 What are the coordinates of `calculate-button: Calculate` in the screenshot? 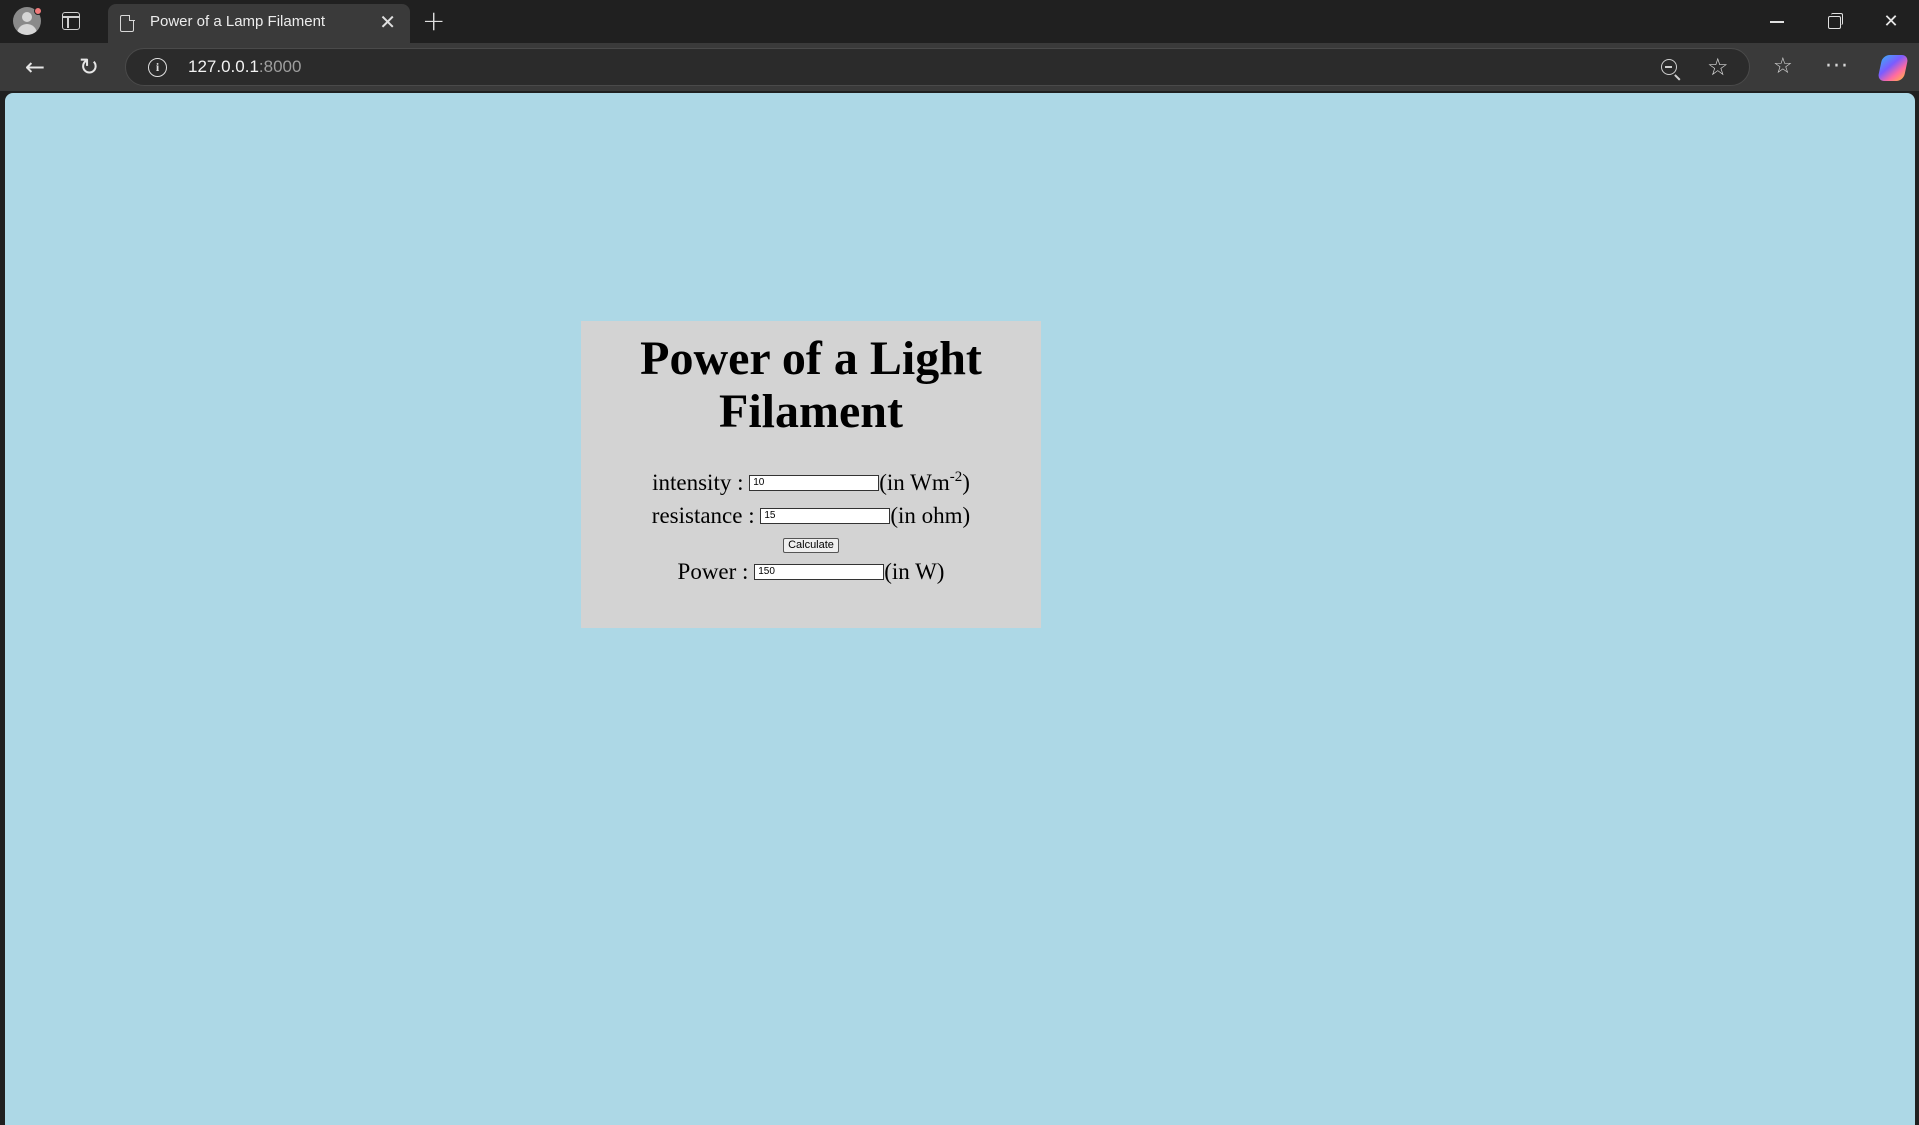 It's located at (811, 545).